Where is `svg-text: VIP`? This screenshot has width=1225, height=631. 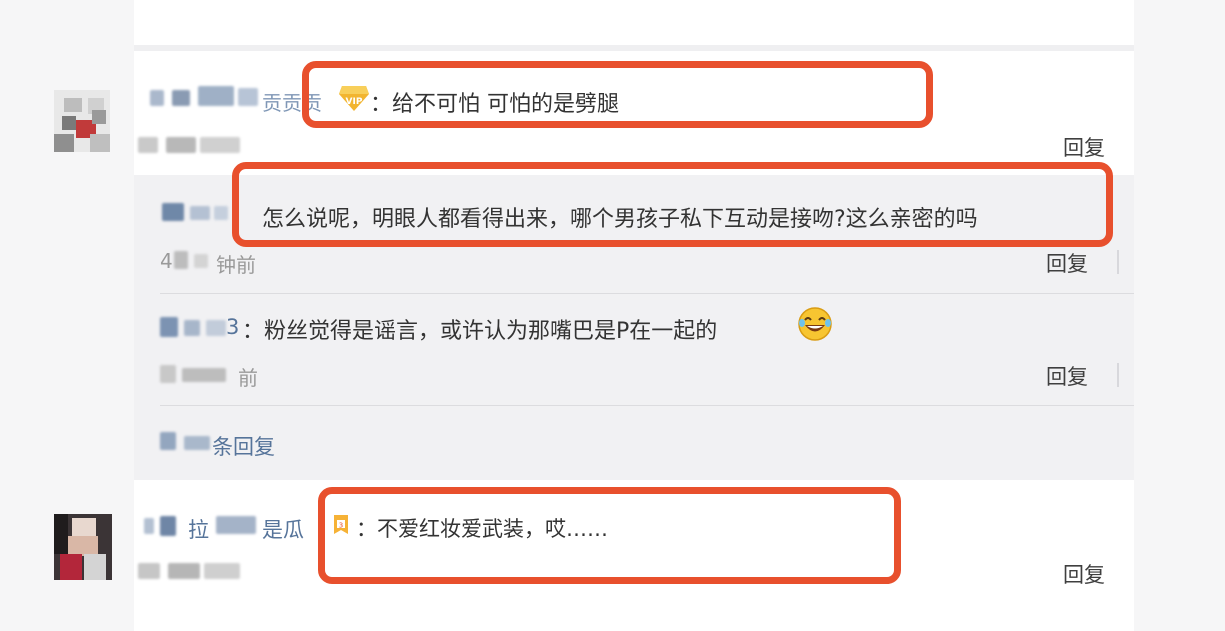
svg-text: VIP is located at coordinates (354, 102).